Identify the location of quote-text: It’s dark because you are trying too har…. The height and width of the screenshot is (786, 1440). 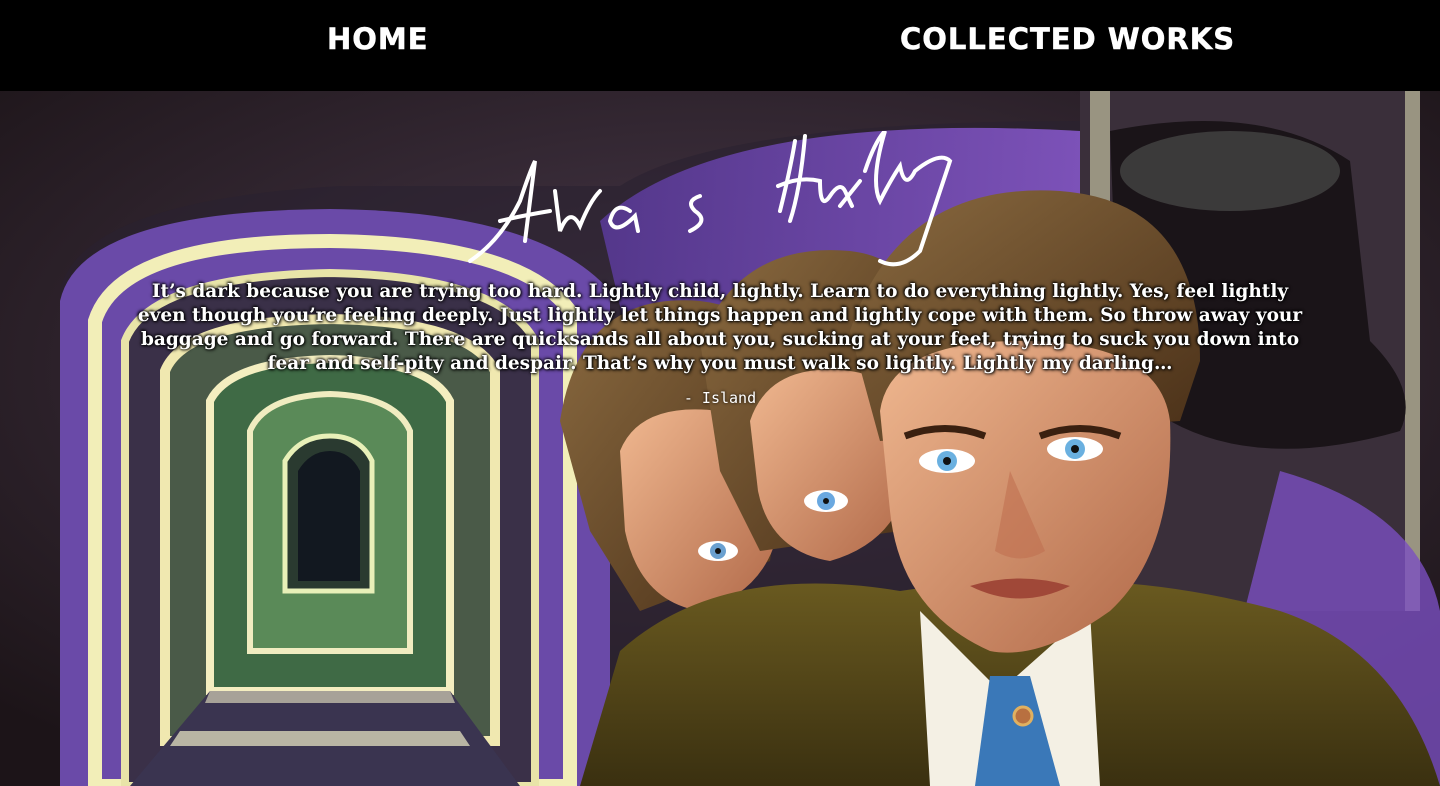
(720, 327).